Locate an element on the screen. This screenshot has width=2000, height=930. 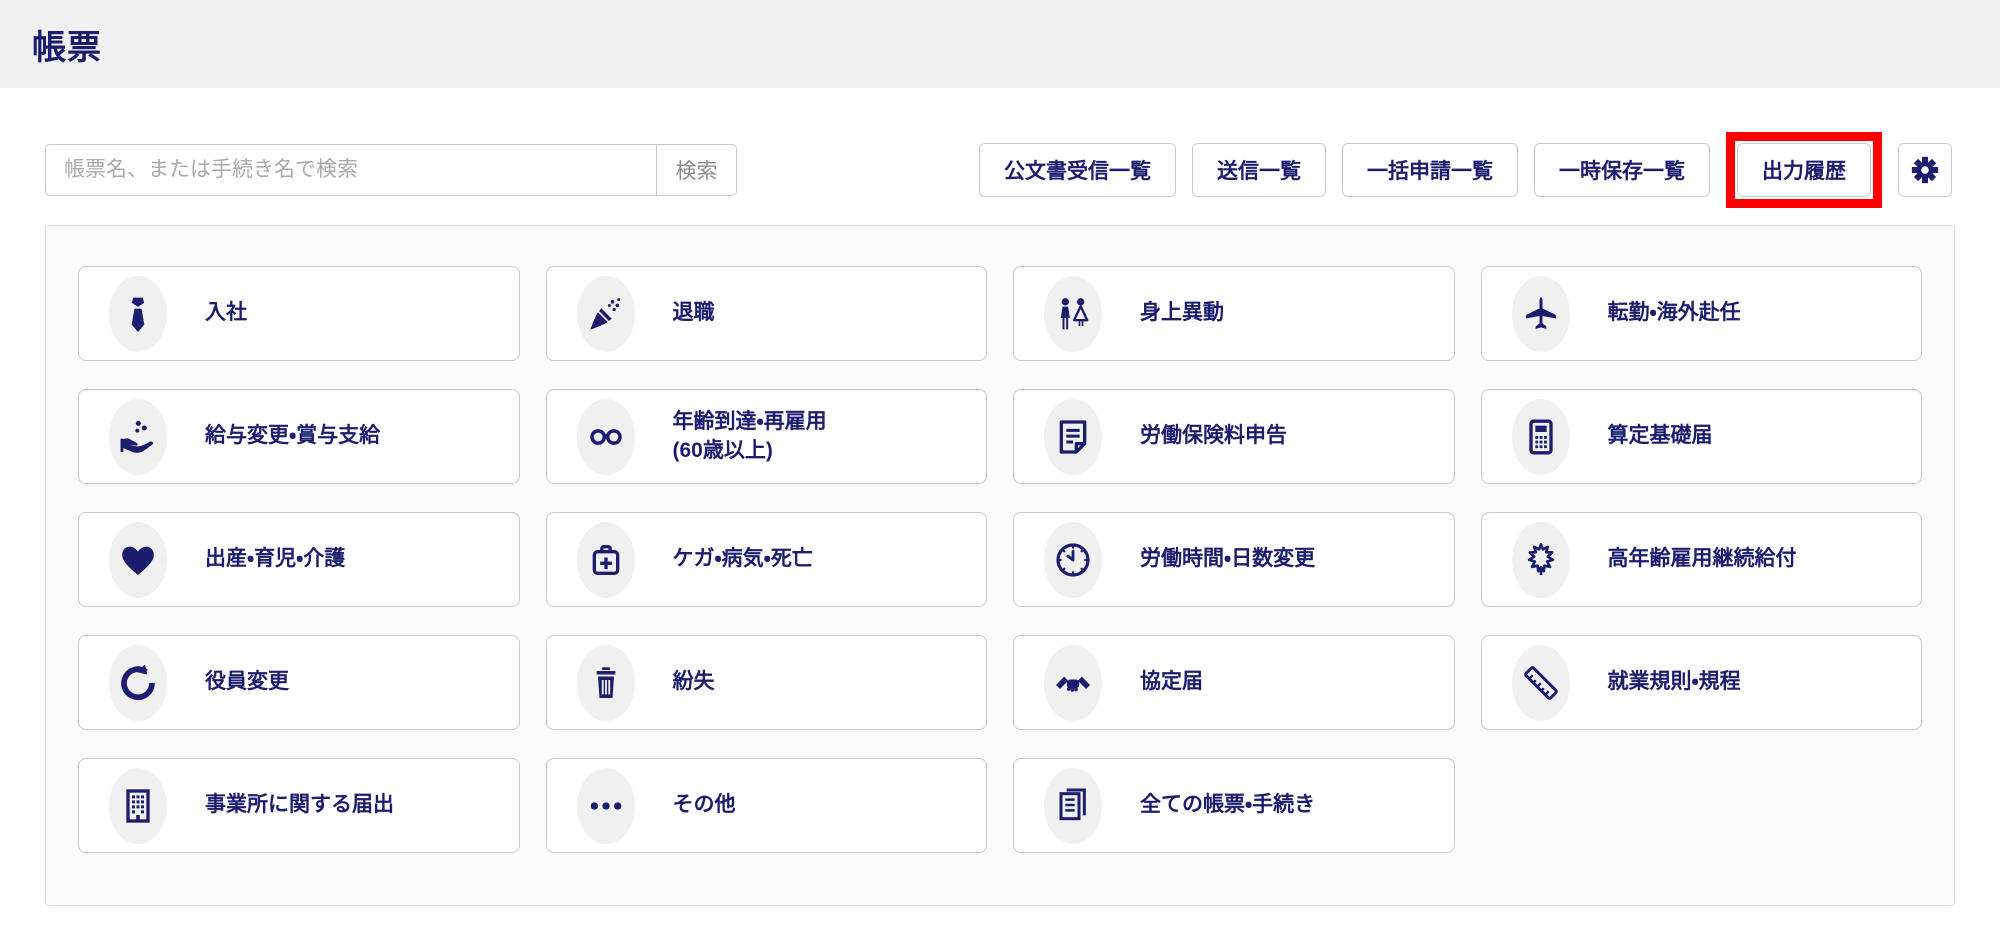
trash-icon is located at coordinates (606, 683).